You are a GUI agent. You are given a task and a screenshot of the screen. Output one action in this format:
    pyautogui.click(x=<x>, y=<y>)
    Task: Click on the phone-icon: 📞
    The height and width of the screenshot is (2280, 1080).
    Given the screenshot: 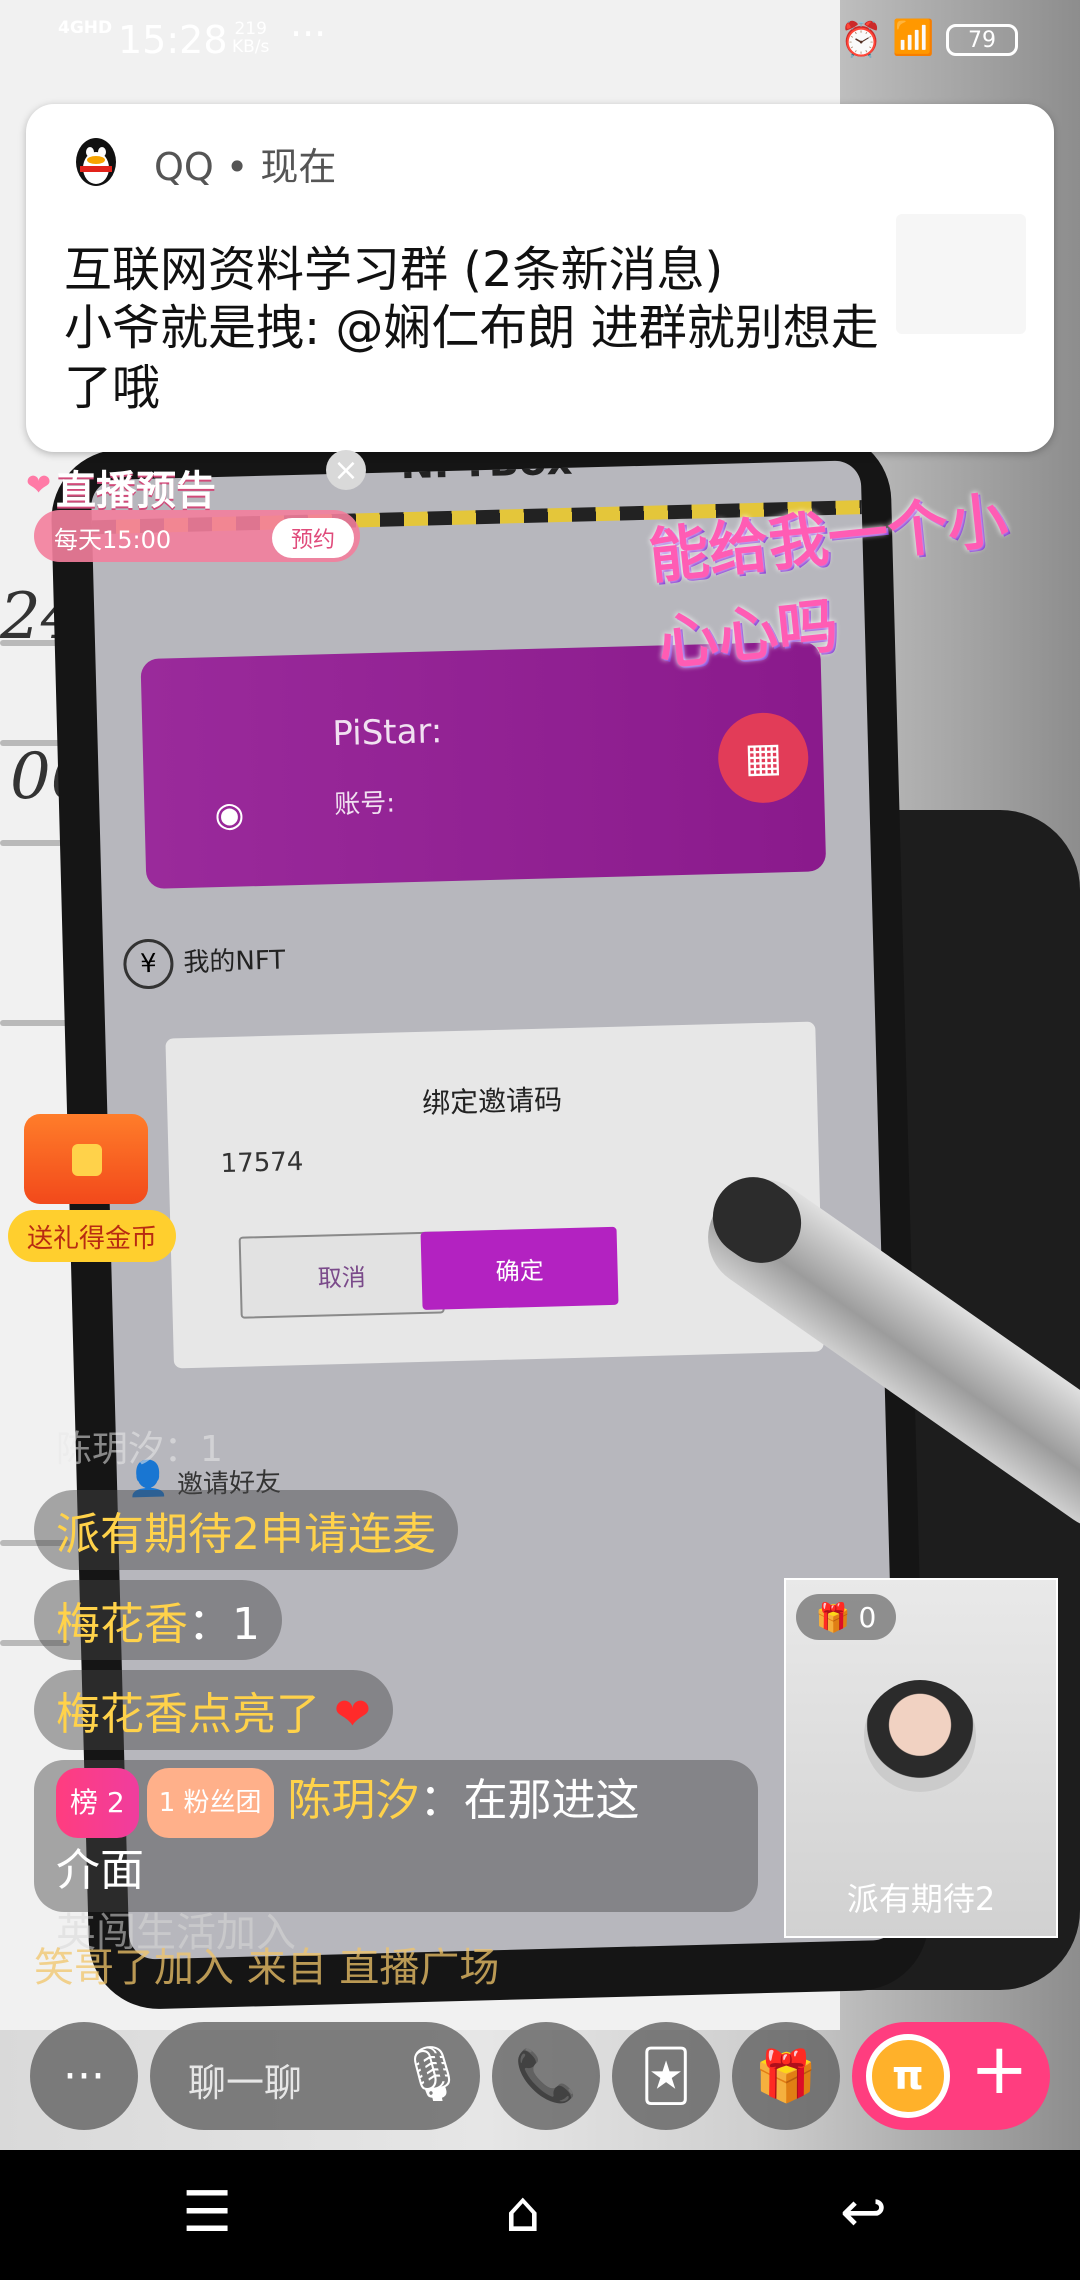 What is the action you would take?
    pyautogui.click(x=546, y=2075)
    